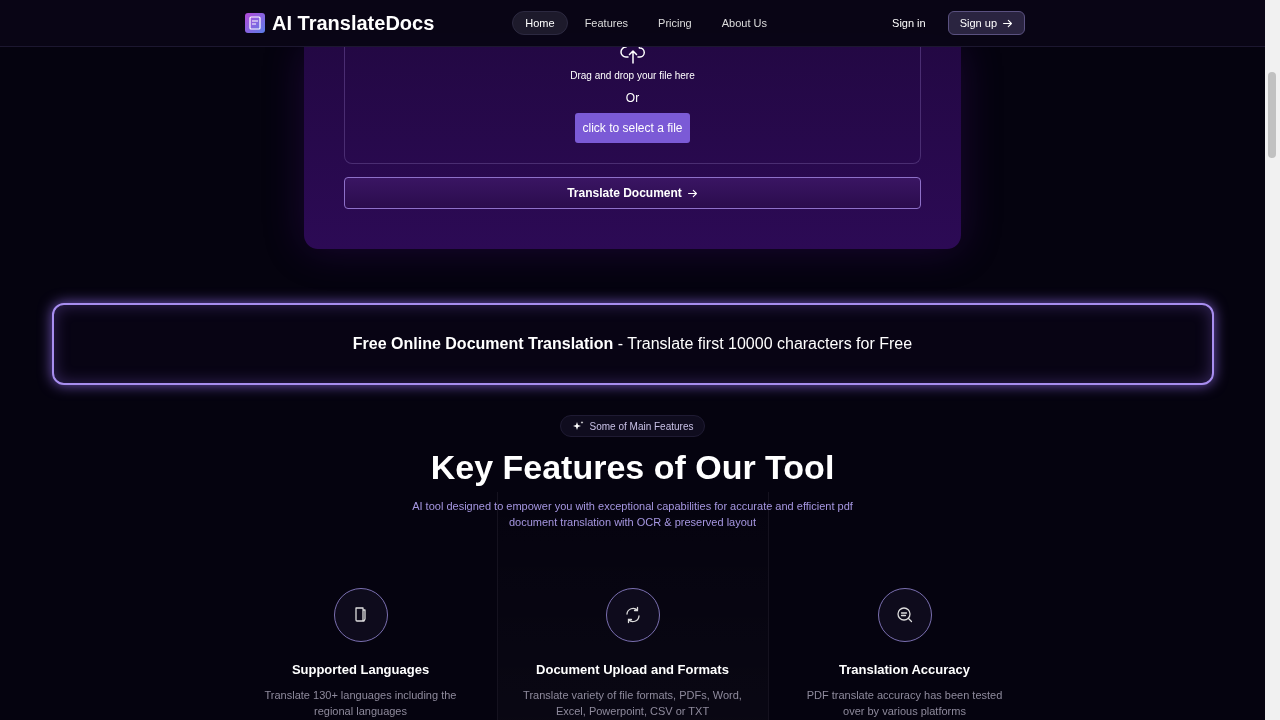 Image resolution: width=1280 pixels, height=720 pixels. What do you see at coordinates (540, 23) in the screenshot?
I see `nav-link: Home` at bounding box center [540, 23].